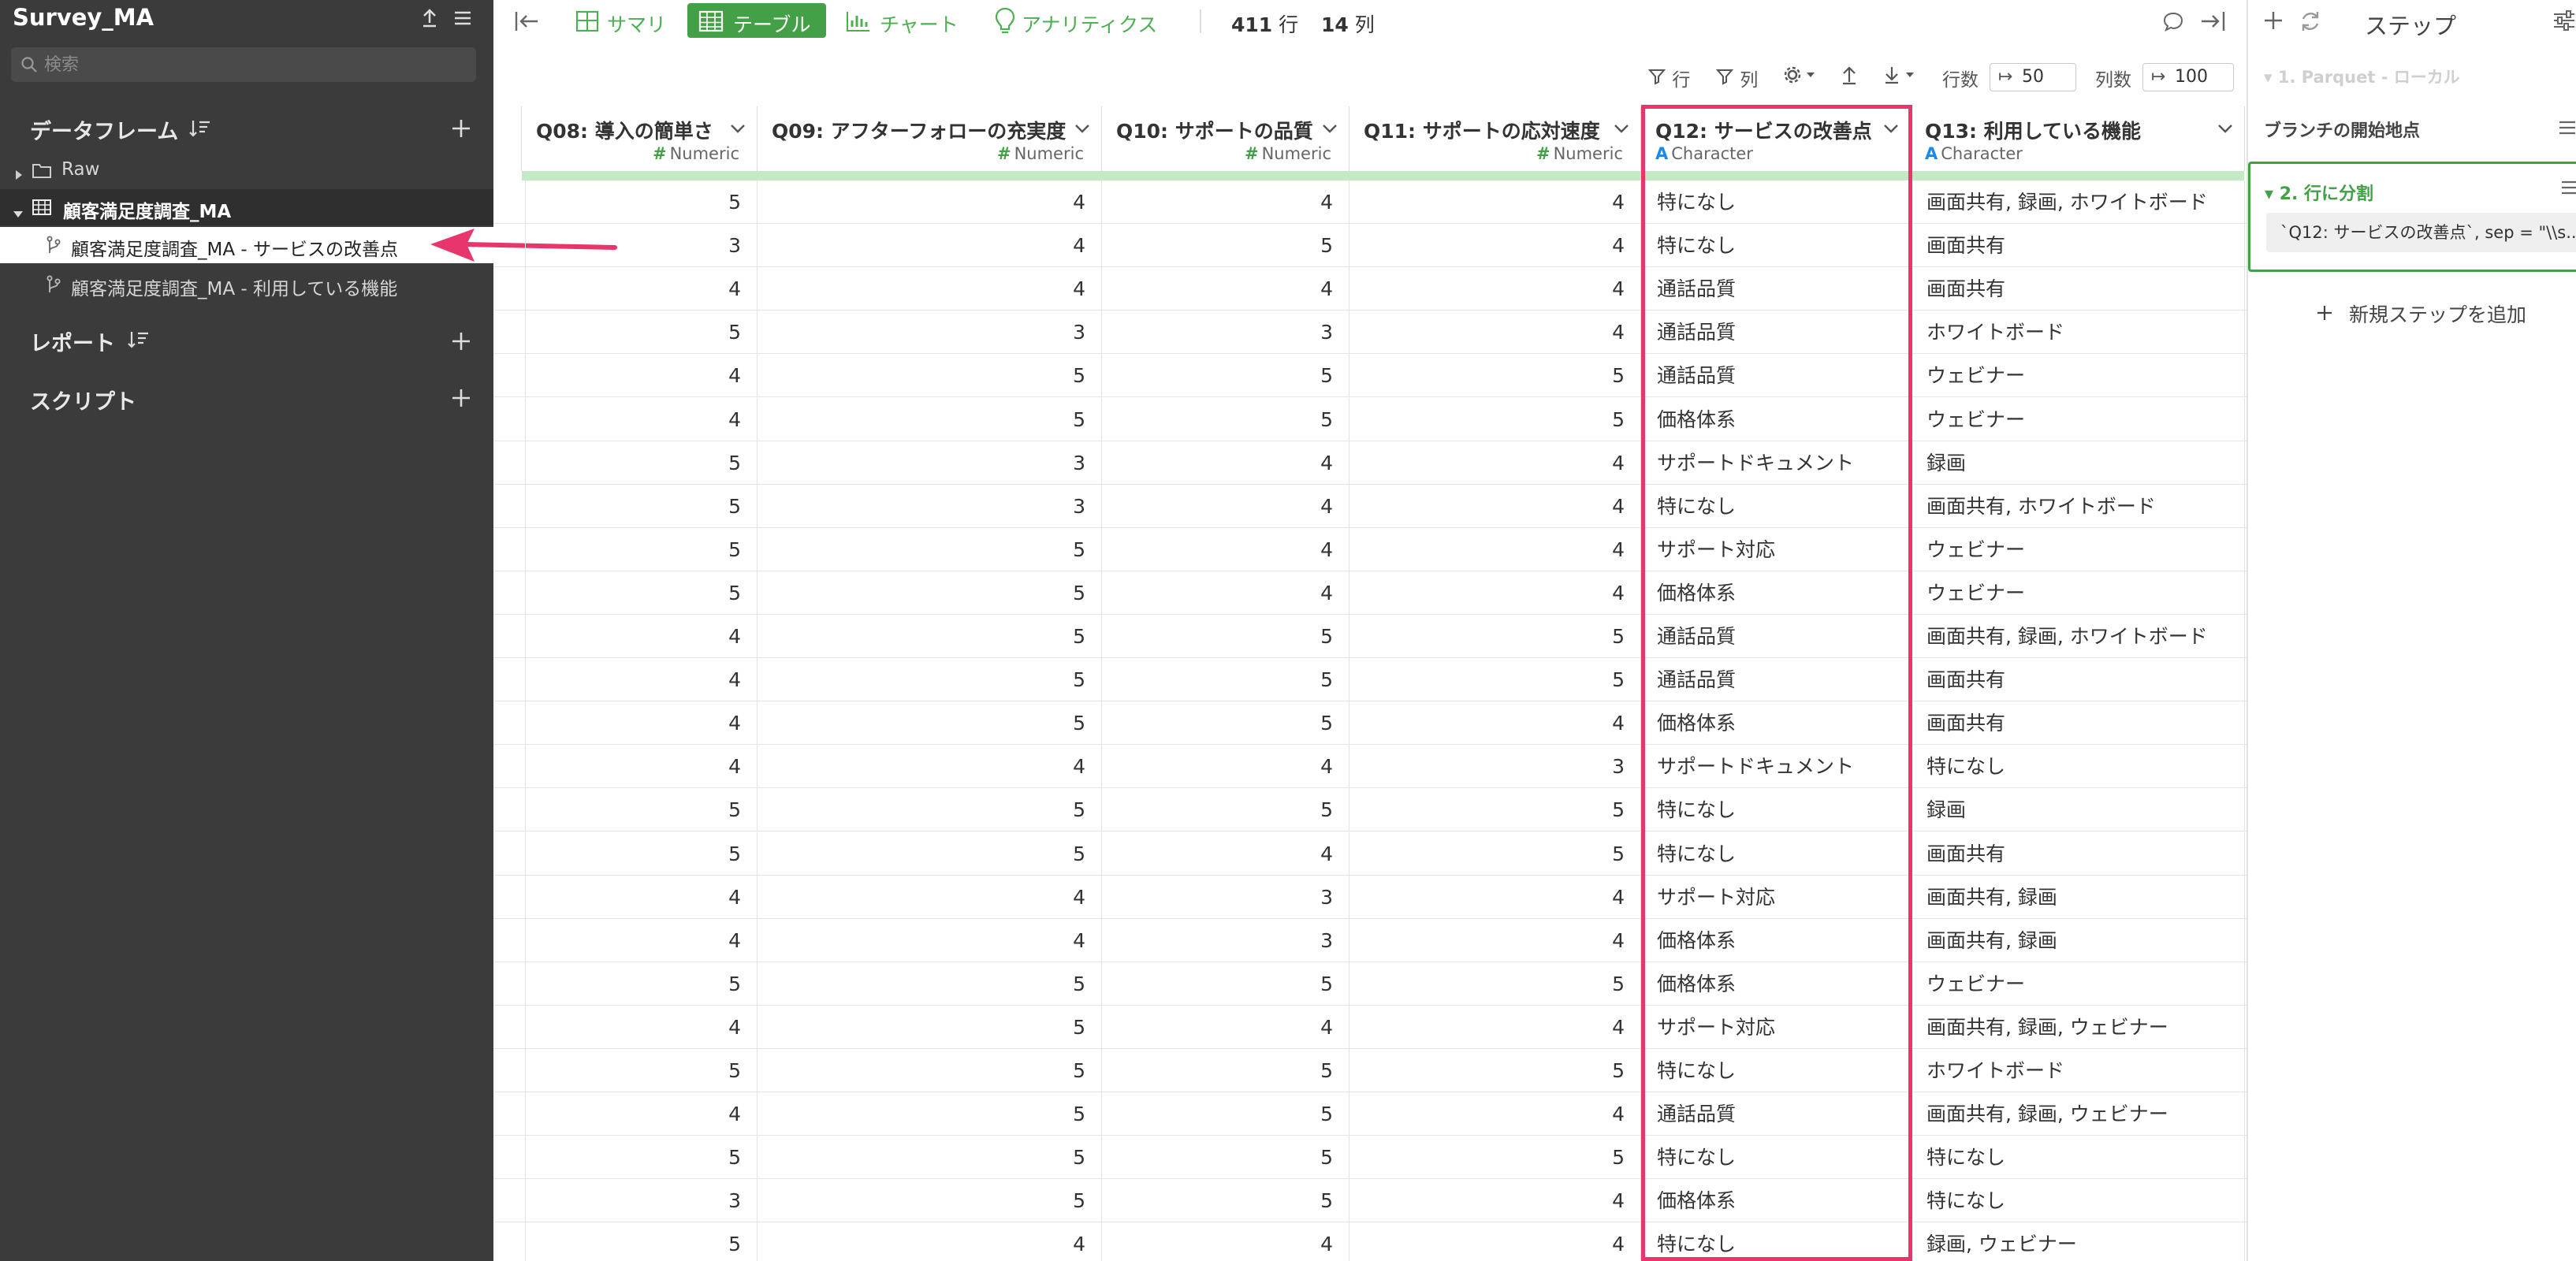 This screenshot has height=1261, width=2576. What do you see at coordinates (2173, 22) in the screenshot?
I see `comment-icon` at bounding box center [2173, 22].